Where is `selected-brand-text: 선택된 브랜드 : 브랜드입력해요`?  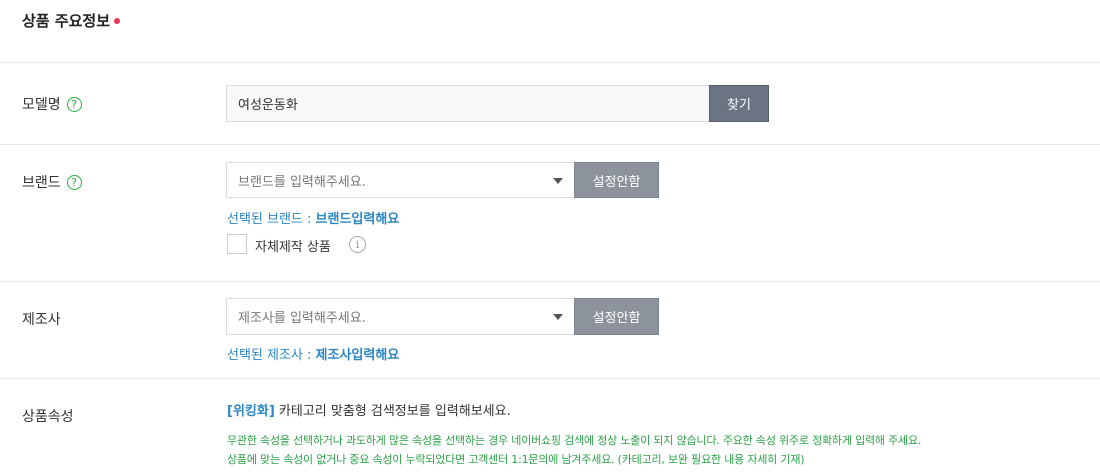 selected-brand-text: 선택된 브랜드 : 브랜드입력해요 is located at coordinates (313, 217).